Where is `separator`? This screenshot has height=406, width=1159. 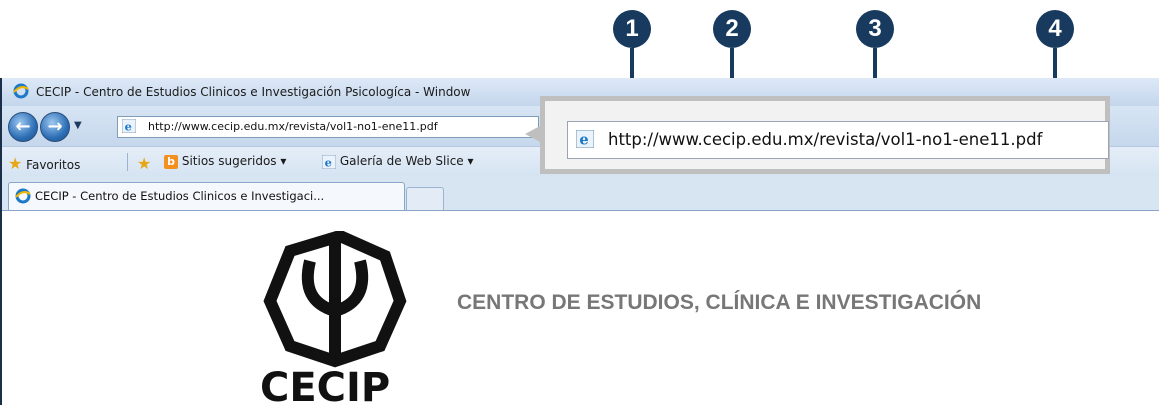
separator is located at coordinates (127, 162).